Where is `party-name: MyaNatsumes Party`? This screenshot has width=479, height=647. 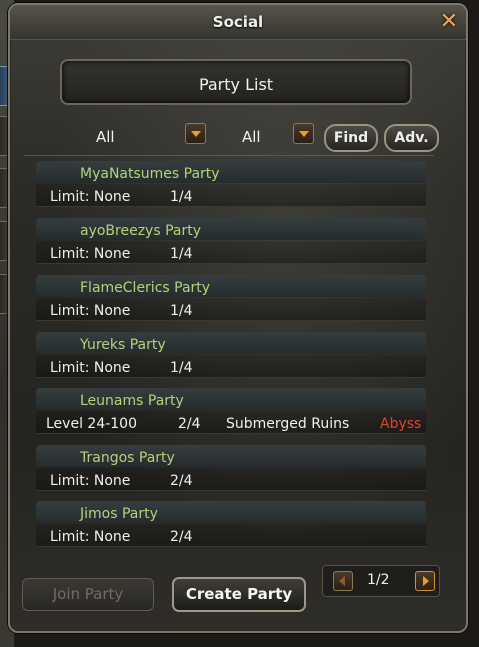 party-name: MyaNatsumes Party is located at coordinates (150, 174).